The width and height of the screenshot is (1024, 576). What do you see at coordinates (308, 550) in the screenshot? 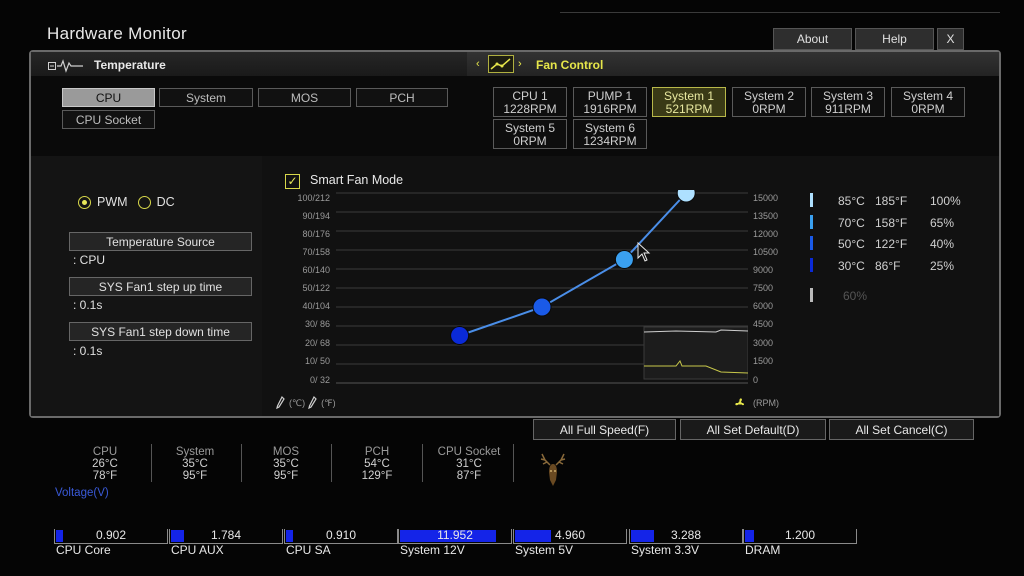
I see `voltage-label: CPU SA` at bounding box center [308, 550].